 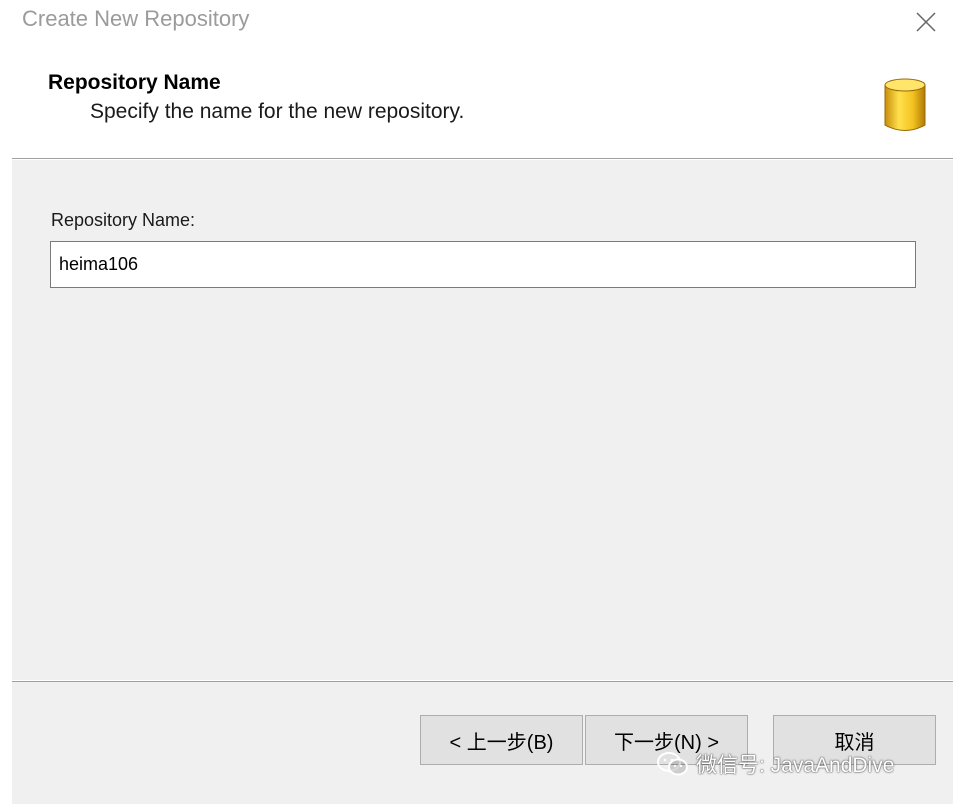 What do you see at coordinates (795, 765) in the screenshot?
I see `watermark-text: 微信号: JavaAndDive` at bounding box center [795, 765].